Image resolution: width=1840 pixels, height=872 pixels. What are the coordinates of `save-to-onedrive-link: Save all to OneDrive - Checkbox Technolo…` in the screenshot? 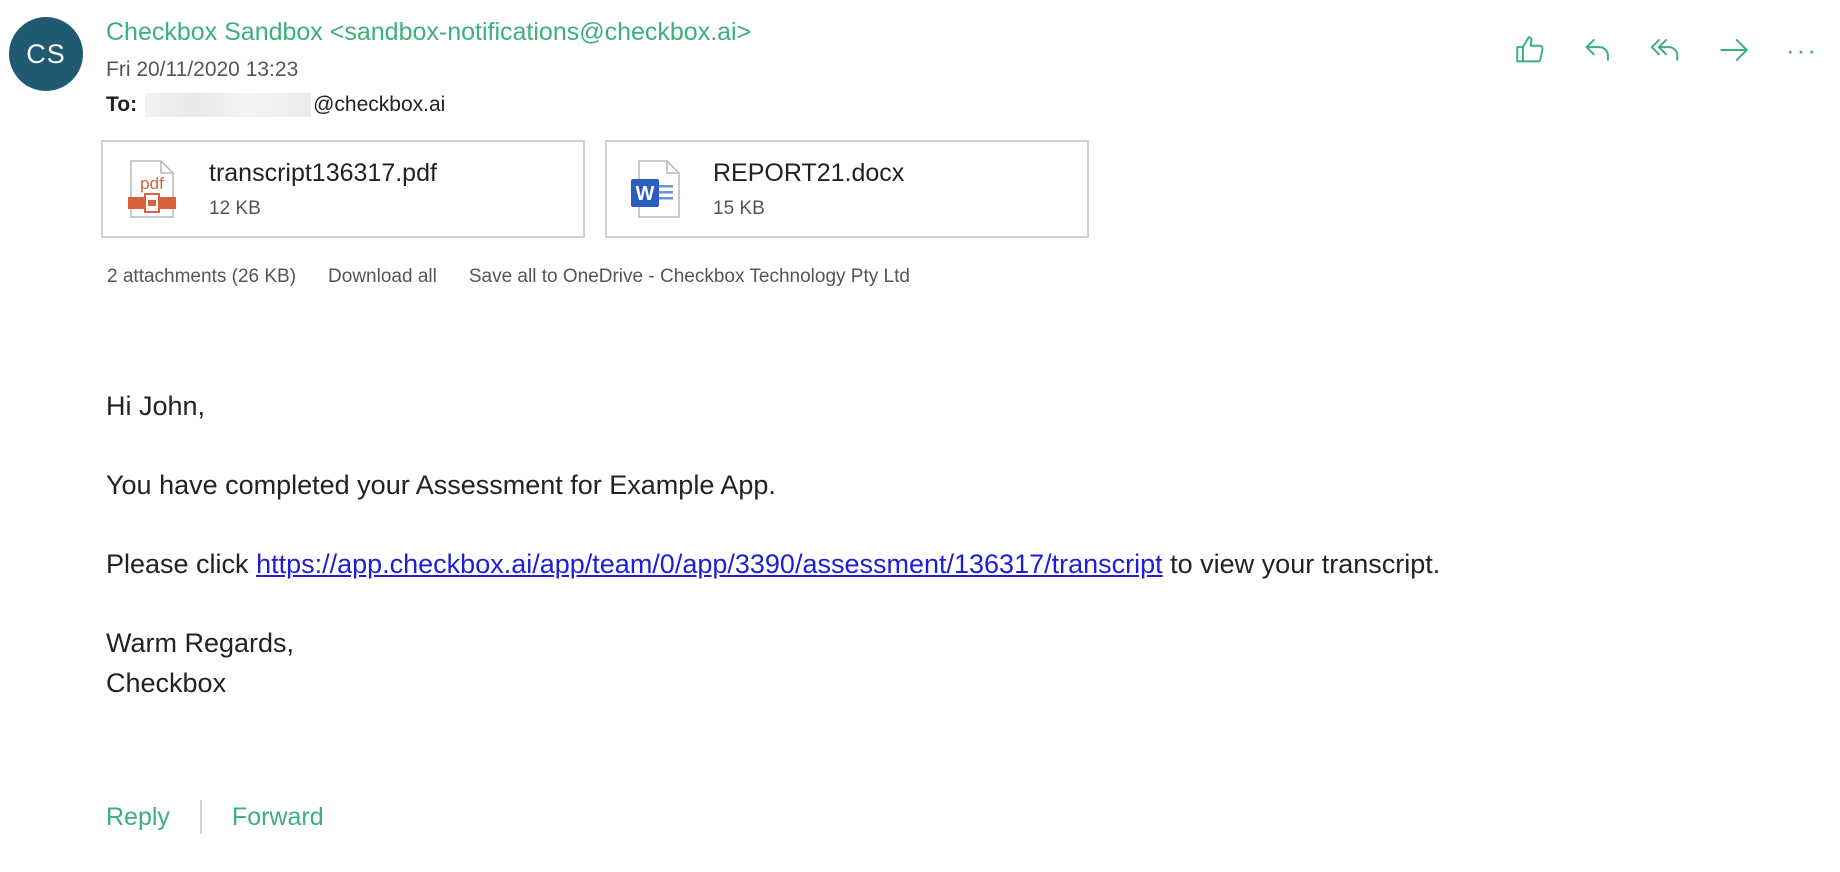 It's located at (689, 277).